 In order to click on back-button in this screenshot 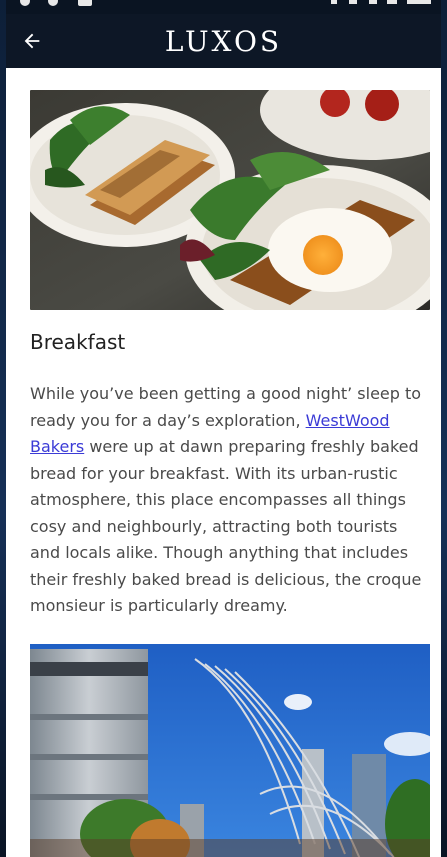, I will do `click(32, 41)`.